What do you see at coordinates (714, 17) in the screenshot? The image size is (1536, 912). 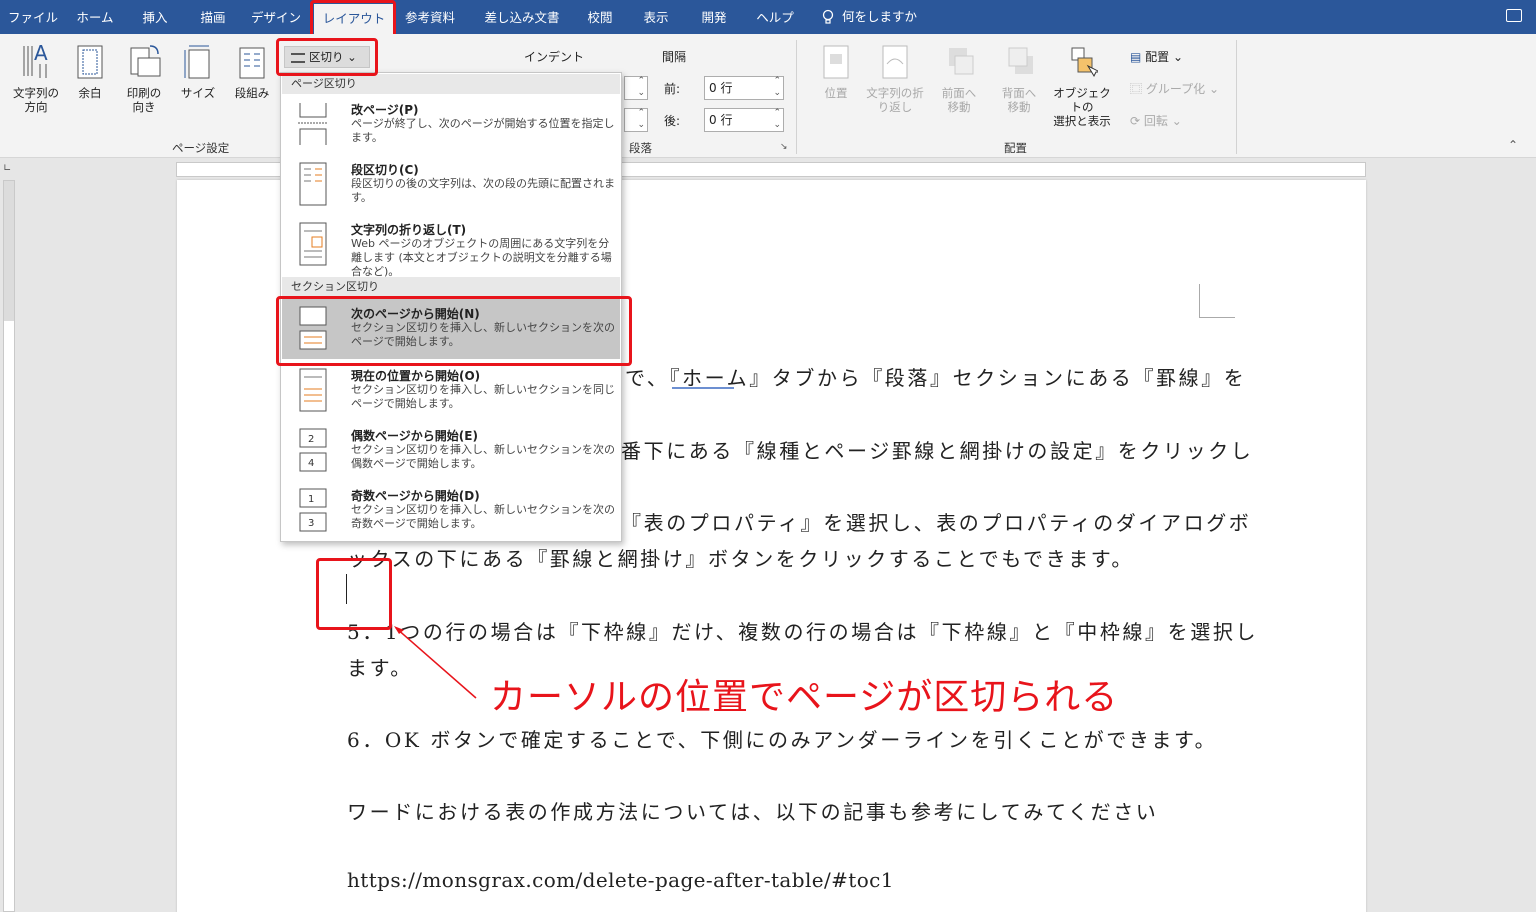 I see `tab-developer: 開発` at bounding box center [714, 17].